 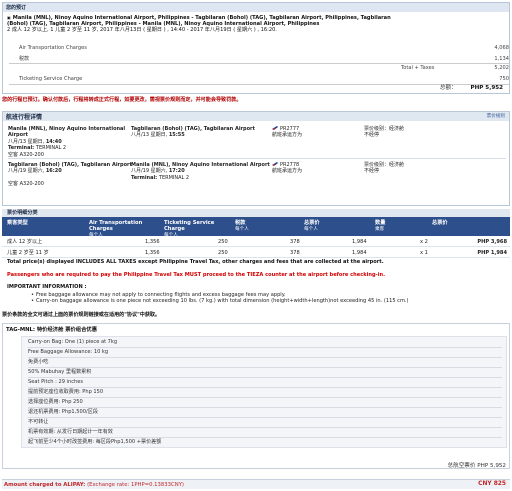 What do you see at coordinates (9, 17) in the screenshot?
I see `collapse-icon: ▣` at bounding box center [9, 17].